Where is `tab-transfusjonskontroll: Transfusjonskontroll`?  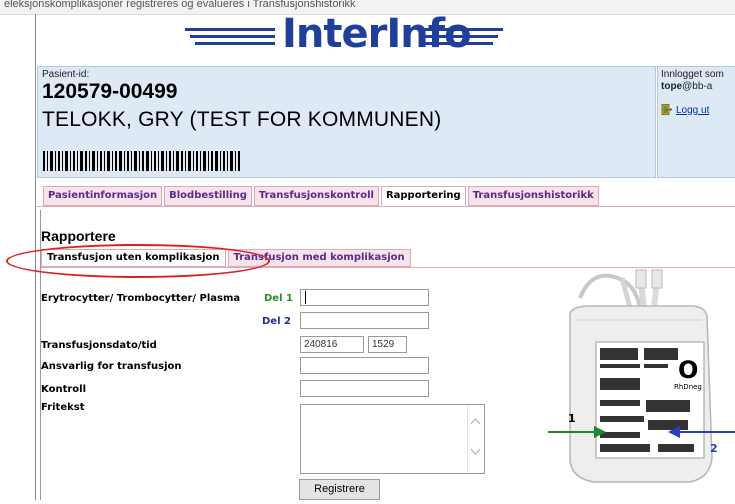 tab-transfusjonskontroll: Transfusjonskontroll is located at coordinates (316, 196).